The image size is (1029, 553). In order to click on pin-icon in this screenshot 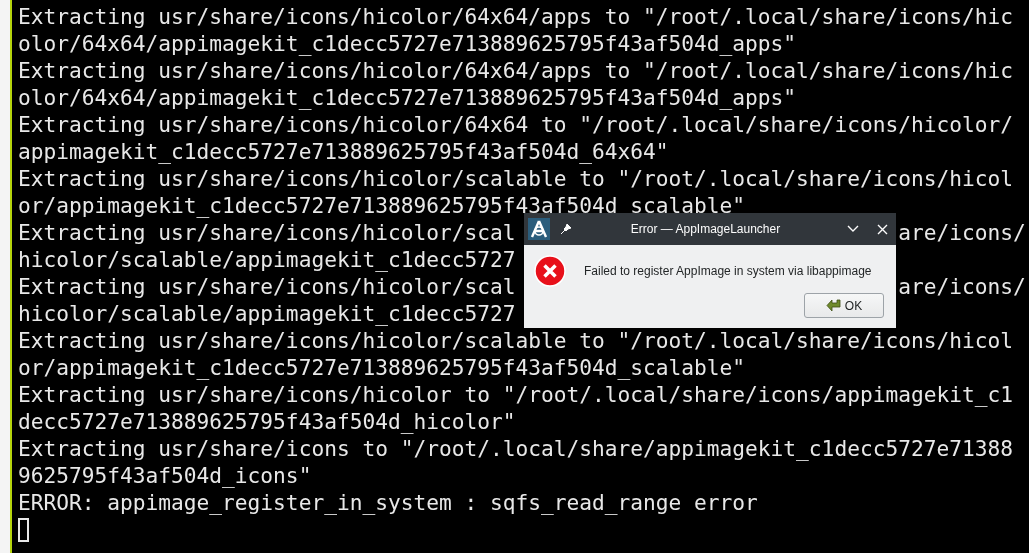, I will do `click(566, 229)`.